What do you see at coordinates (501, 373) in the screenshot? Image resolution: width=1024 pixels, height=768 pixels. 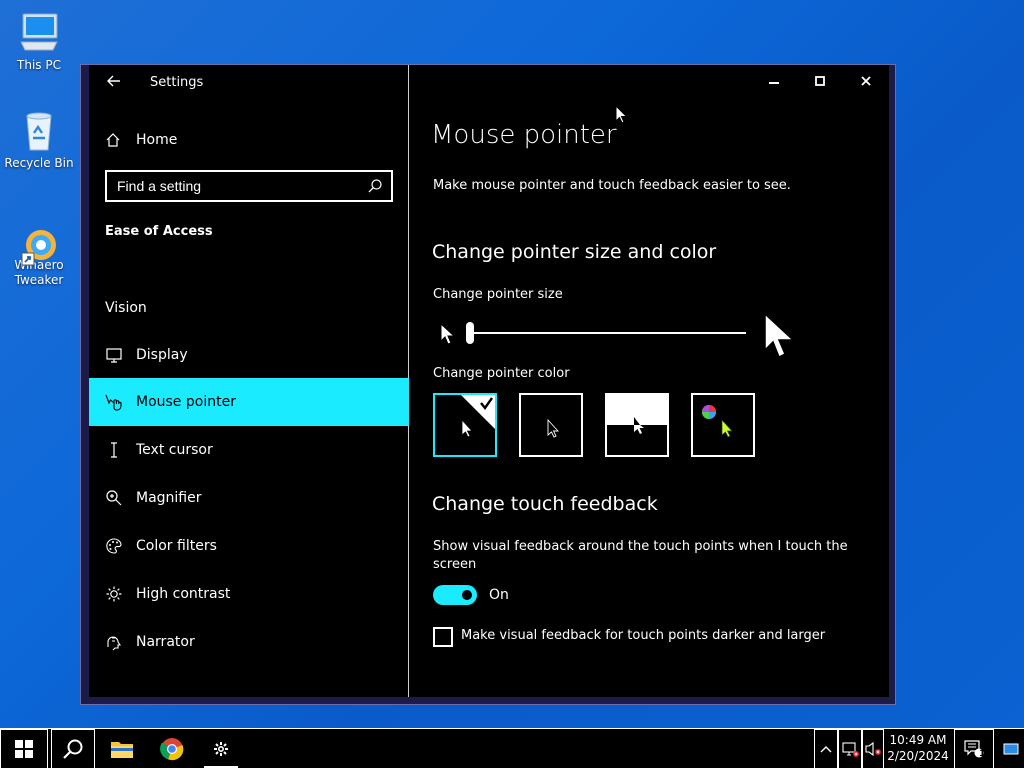 I see `pointer-color-label: Change pointer color` at bounding box center [501, 373].